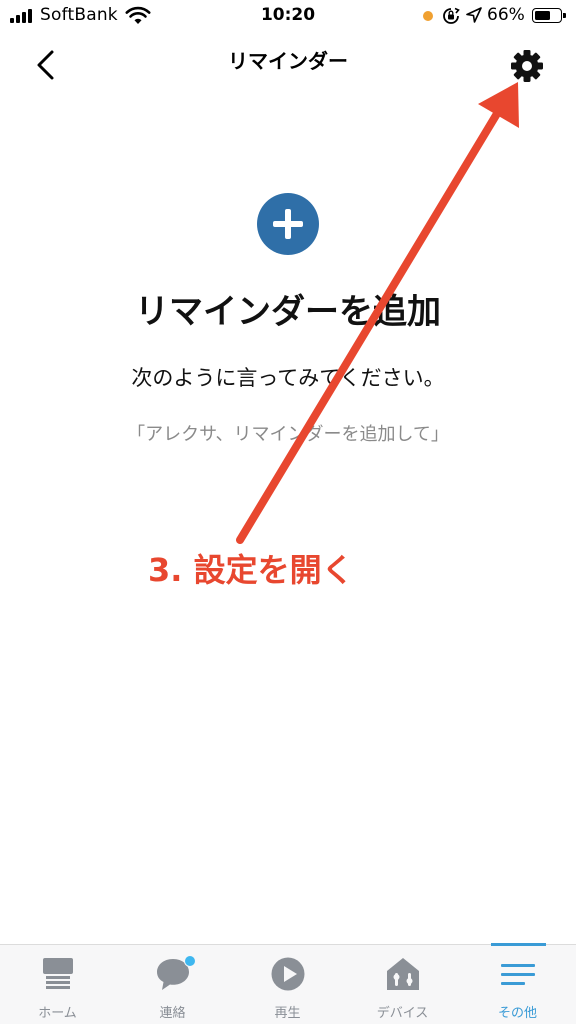  Describe the element at coordinates (190, 961) in the screenshot. I see `notification-badge` at that location.